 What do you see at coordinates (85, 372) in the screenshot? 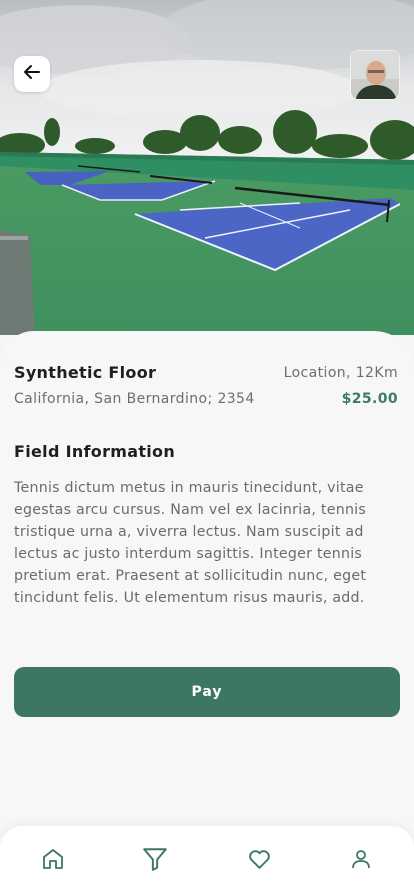
I see `field-name: Synthetic Floor` at bounding box center [85, 372].